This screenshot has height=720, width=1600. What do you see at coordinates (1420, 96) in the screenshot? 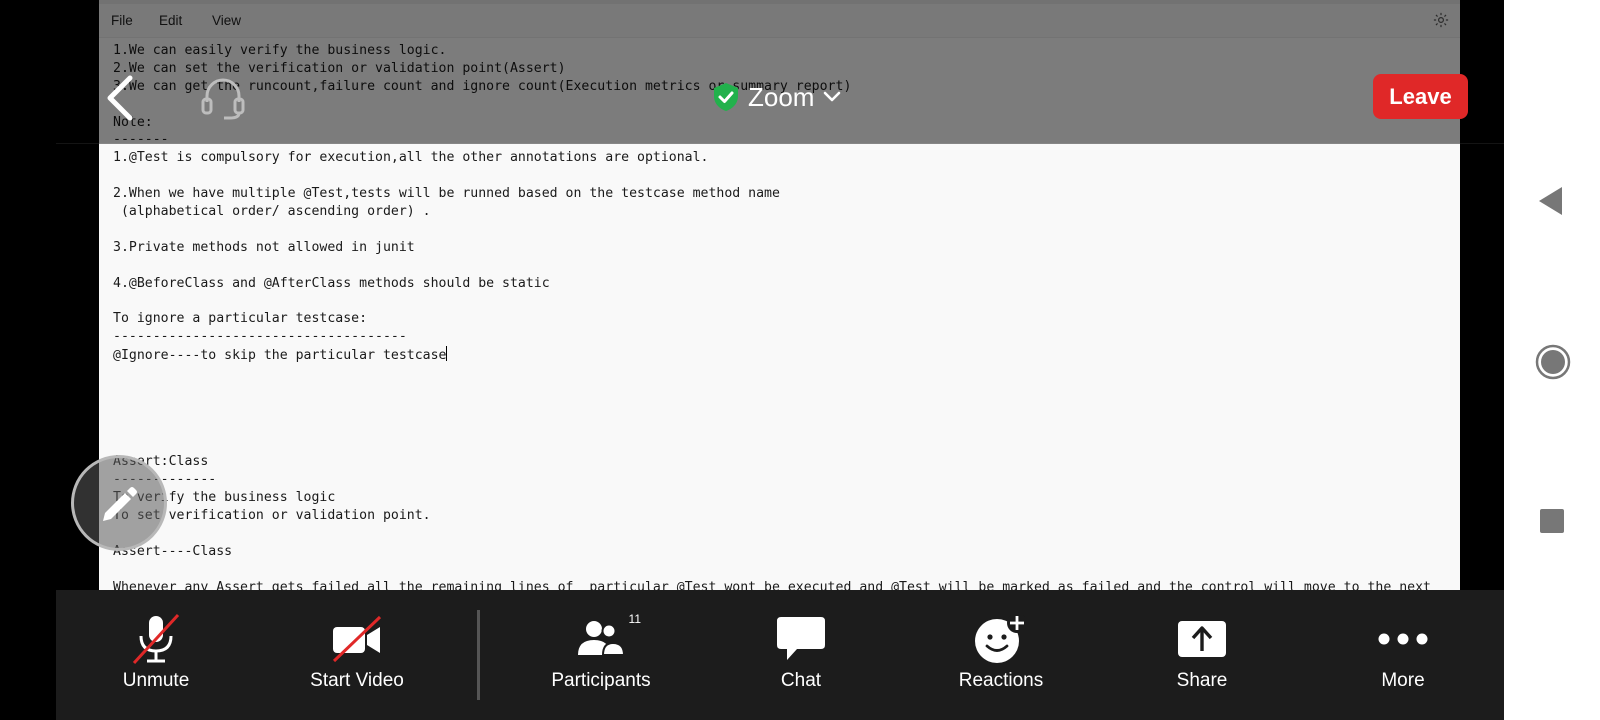
I see `leave-button: Leave` at bounding box center [1420, 96].